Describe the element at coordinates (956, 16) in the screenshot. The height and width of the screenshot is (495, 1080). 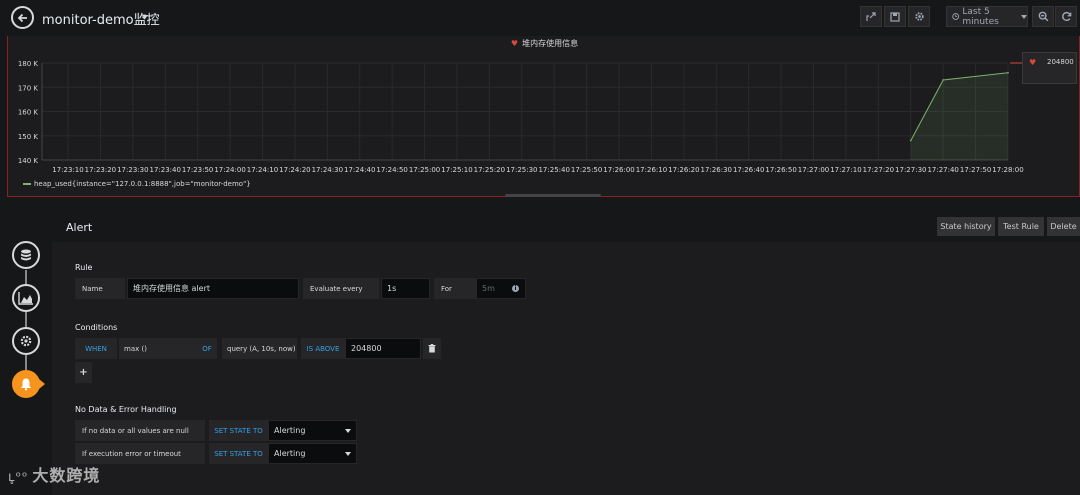
I see `clock-icon` at that location.